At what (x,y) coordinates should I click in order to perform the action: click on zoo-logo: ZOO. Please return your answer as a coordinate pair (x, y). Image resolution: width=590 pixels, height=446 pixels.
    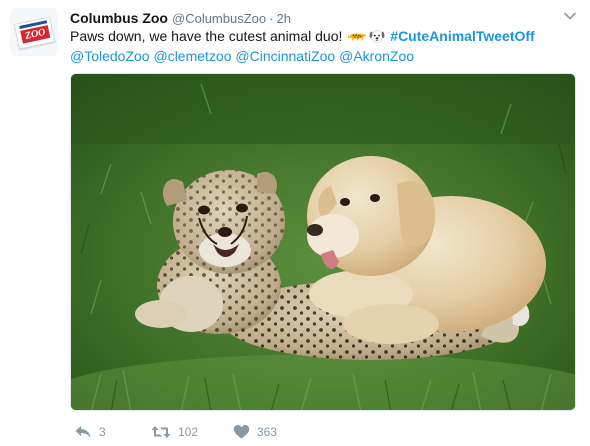
    Looking at the image, I should click on (34, 33).